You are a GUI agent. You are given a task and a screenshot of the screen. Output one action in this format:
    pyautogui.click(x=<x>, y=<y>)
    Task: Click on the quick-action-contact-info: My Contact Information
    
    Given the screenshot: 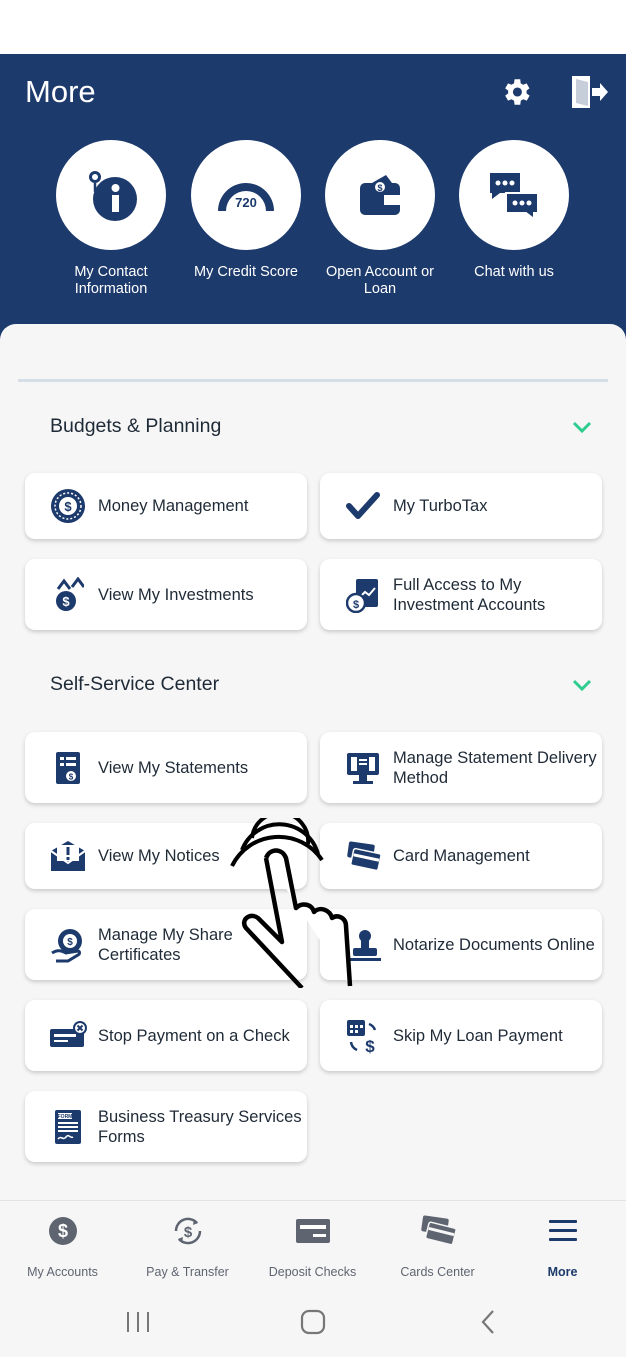 What is the action you would take?
    pyautogui.click(x=111, y=219)
    